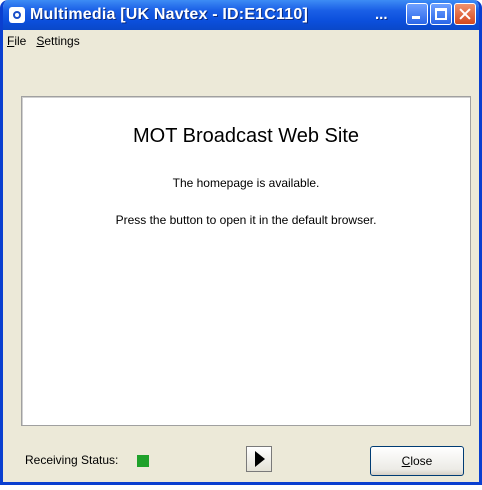 The height and width of the screenshot is (490, 482). What do you see at coordinates (20, 41) in the screenshot?
I see `menu-file-label: ile` at bounding box center [20, 41].